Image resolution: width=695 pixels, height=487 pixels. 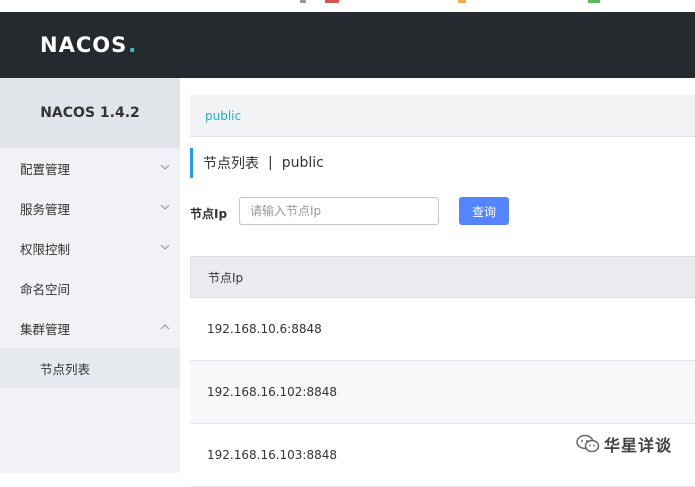 I want to click on sidebar-item-service-management: 服务管理, so click(x=90, y=208).